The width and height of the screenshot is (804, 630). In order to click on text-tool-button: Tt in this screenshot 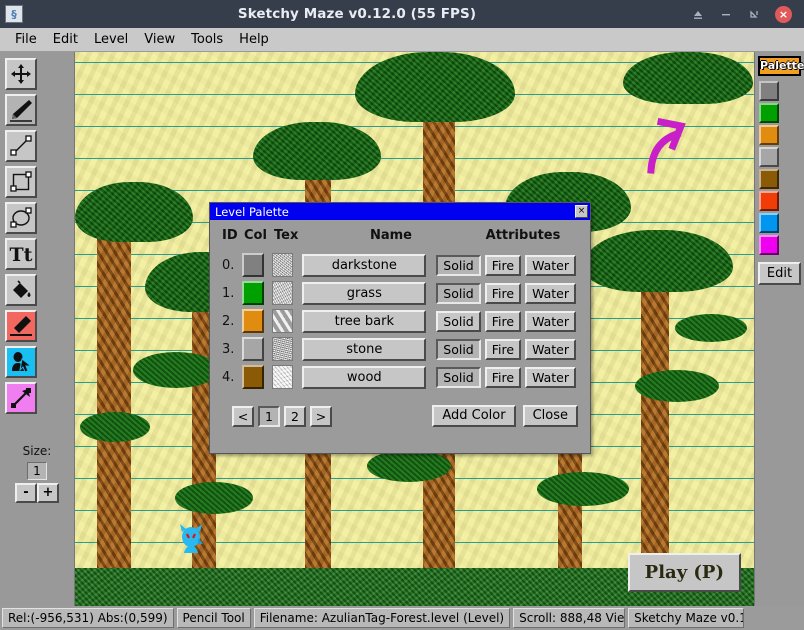, I will do `click(21, 254)`.